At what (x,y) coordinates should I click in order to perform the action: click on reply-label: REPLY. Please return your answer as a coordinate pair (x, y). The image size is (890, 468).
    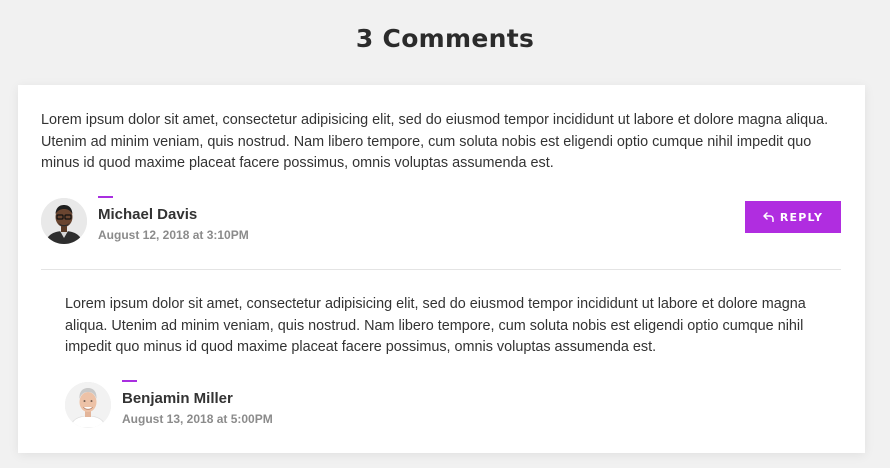
    Looking at the image, I should click on (801, 217).